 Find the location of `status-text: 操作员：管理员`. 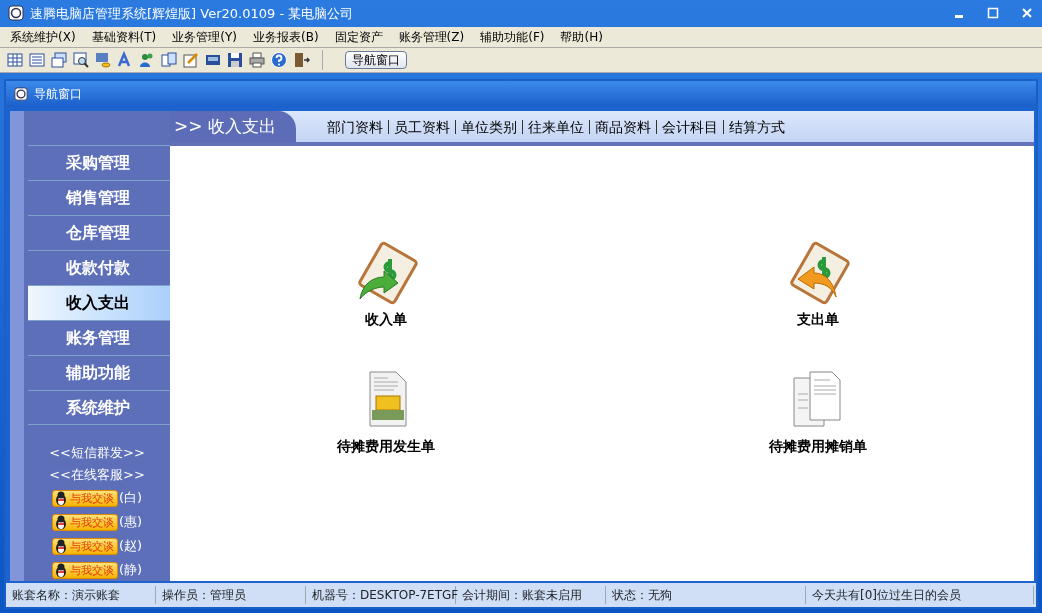

status-text: 操作员：管理员 is located at coordinates (231, 595).